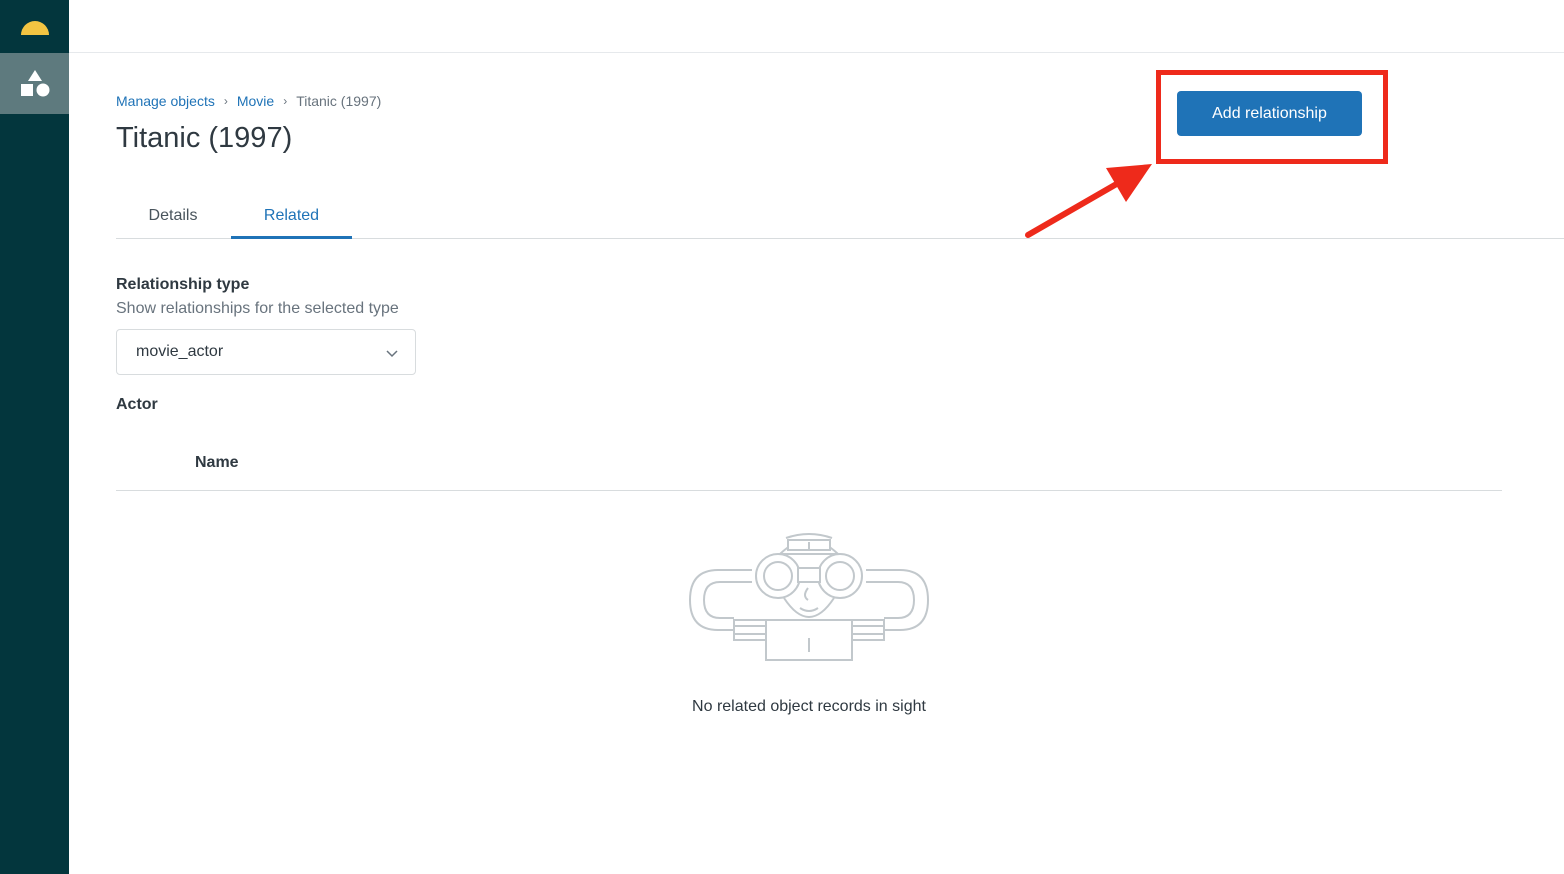 This screenshot has height=874, width=1564. What do you see at coordinates (339, 101) in the screenshot?
I see `breadcrumb-current: Titanic (1997)` at bounding box center [339, 101].